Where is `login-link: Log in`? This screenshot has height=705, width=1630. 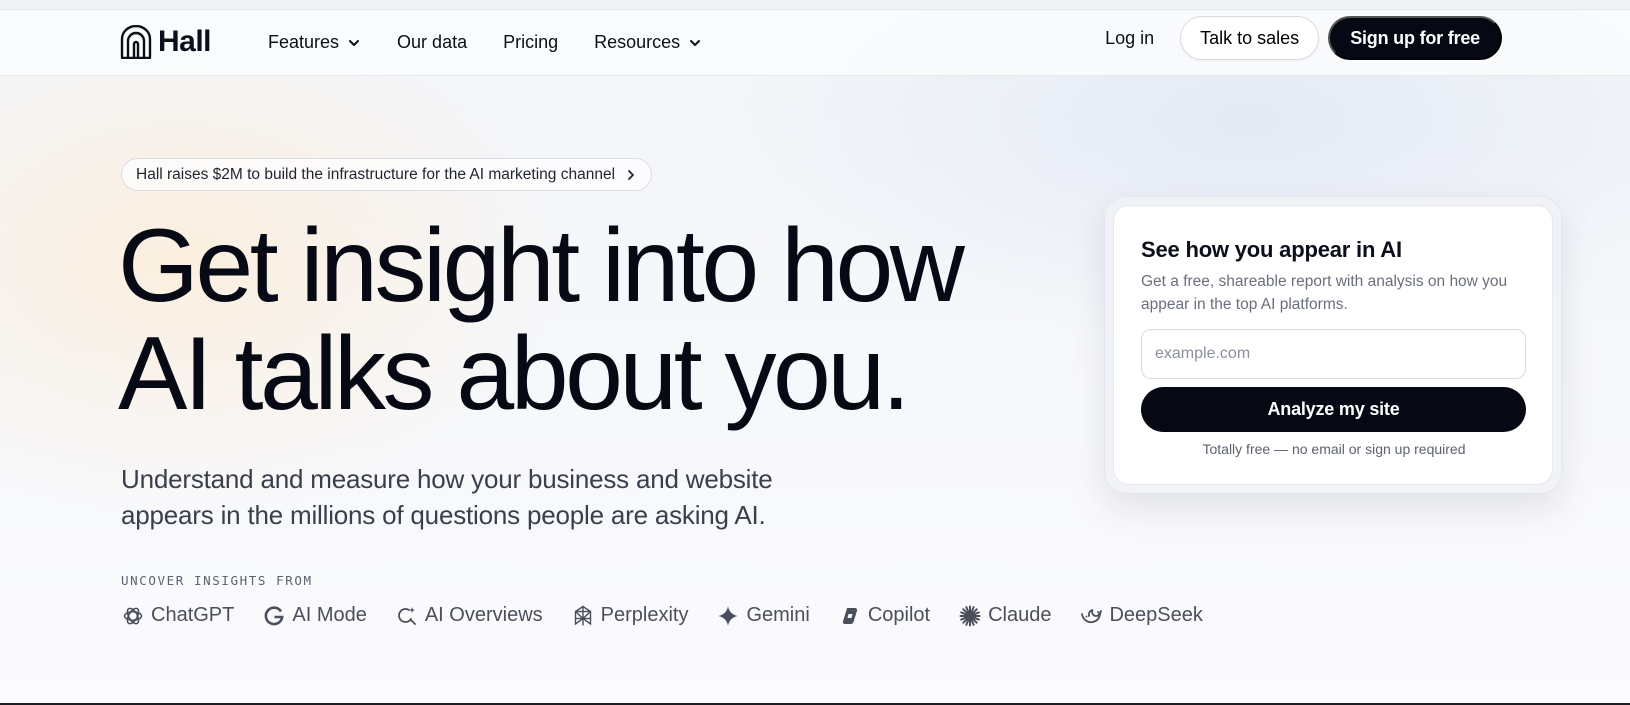 login-link: Log in is located at coordinates (1129, 38).